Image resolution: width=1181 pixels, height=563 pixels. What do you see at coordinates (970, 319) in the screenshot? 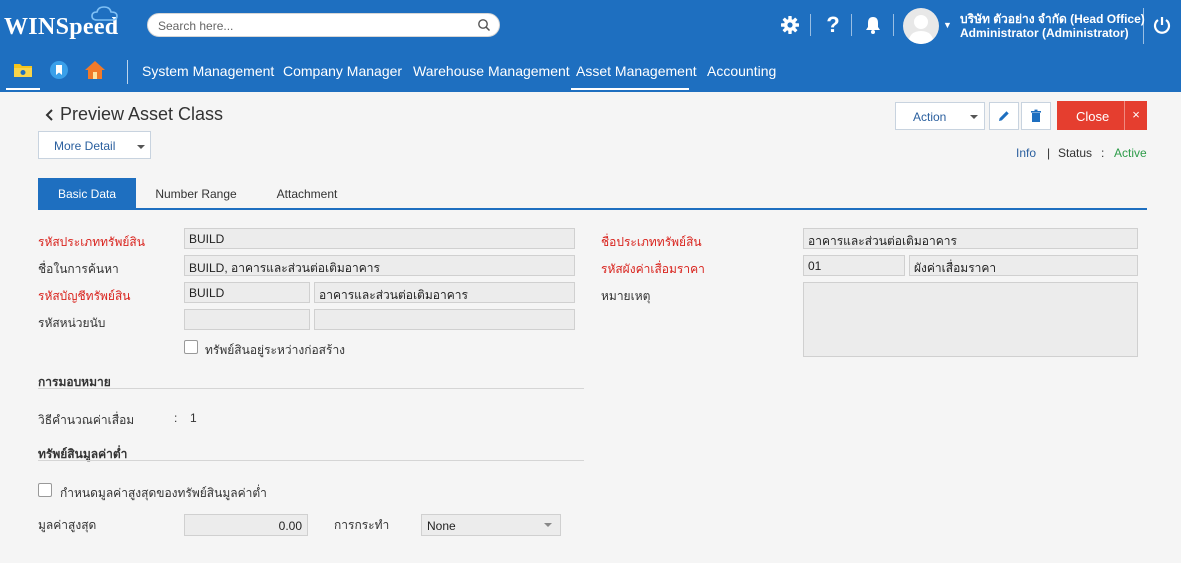
I see `remark-textarea` at bounding box center [970, 319].